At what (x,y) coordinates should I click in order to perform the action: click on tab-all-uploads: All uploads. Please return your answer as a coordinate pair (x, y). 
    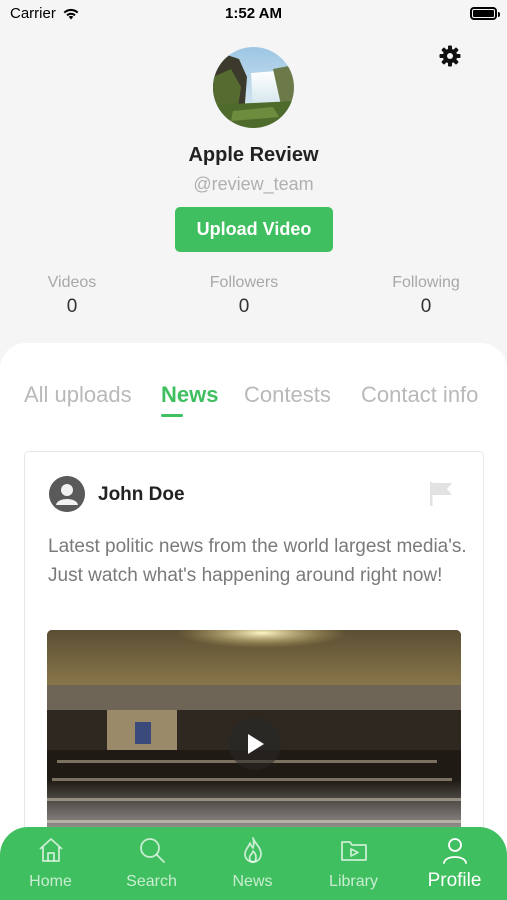
    Looking at the image, I should click on (78, 395).